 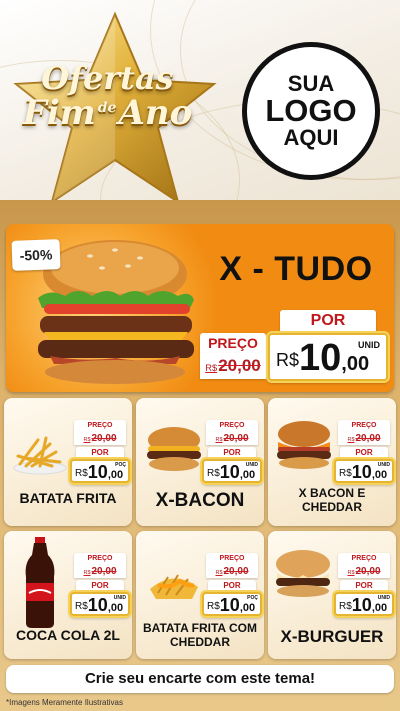 I want to click on product-card: PREÇO R$20,00 POR R$10,00 UNID X-BACON, so click(x=200, y=462).